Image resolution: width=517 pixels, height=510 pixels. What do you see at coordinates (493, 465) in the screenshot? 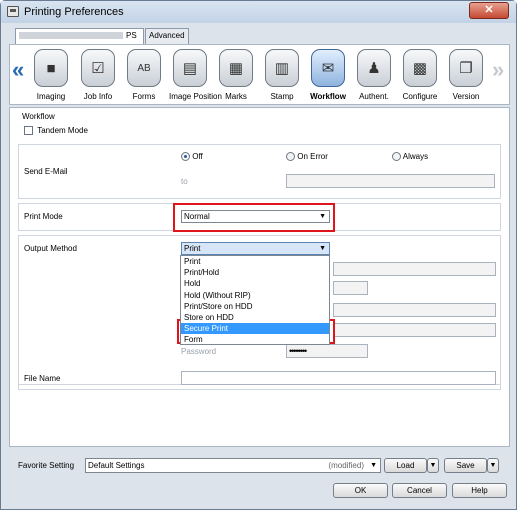
I see `save-dropdown-icon: ▼` at bounding box center [493, 465].